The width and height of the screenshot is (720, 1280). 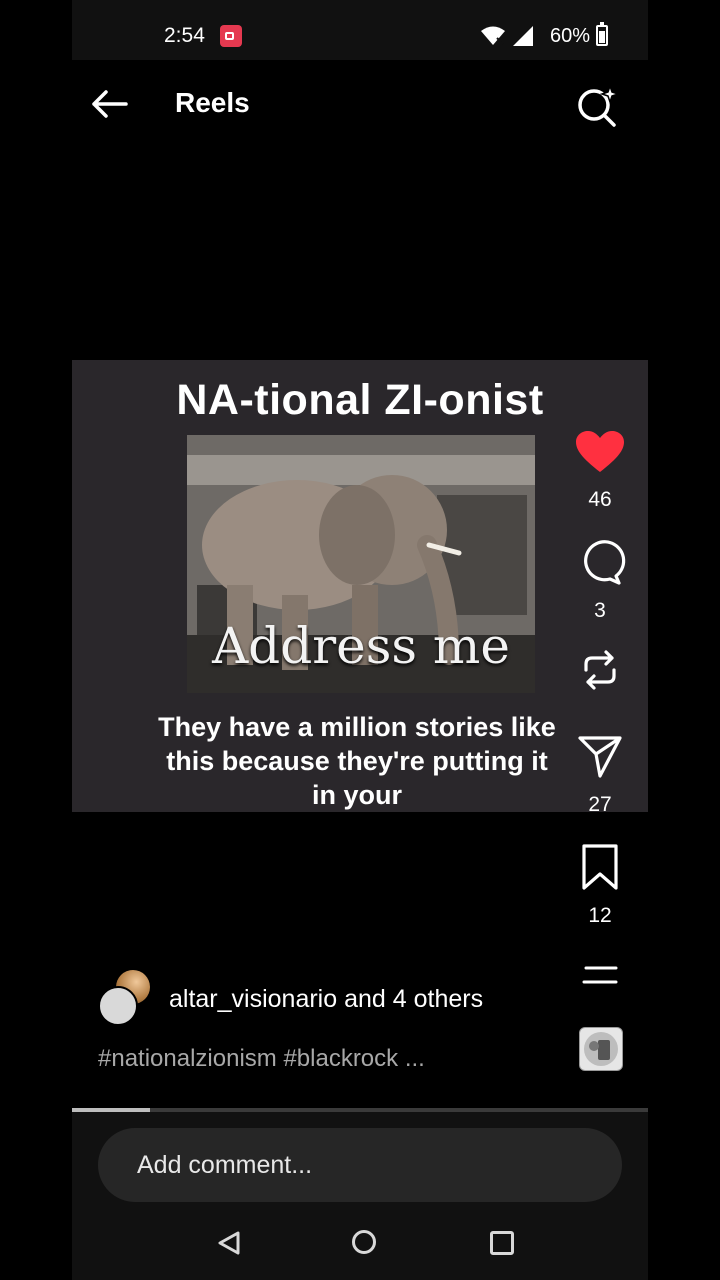 What do you see at coordinates (600, 915) in the screenshot?
I see `save-count: 12` at bounding box center [600, 915].